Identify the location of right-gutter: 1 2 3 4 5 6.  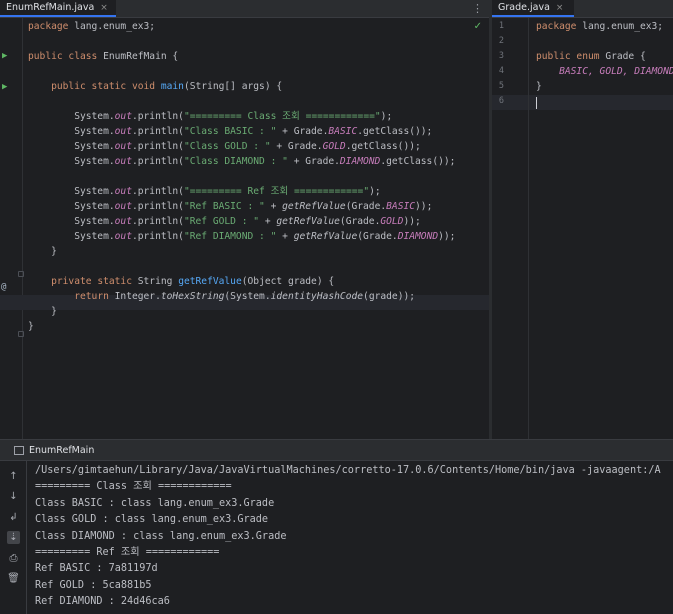
(510, 228).